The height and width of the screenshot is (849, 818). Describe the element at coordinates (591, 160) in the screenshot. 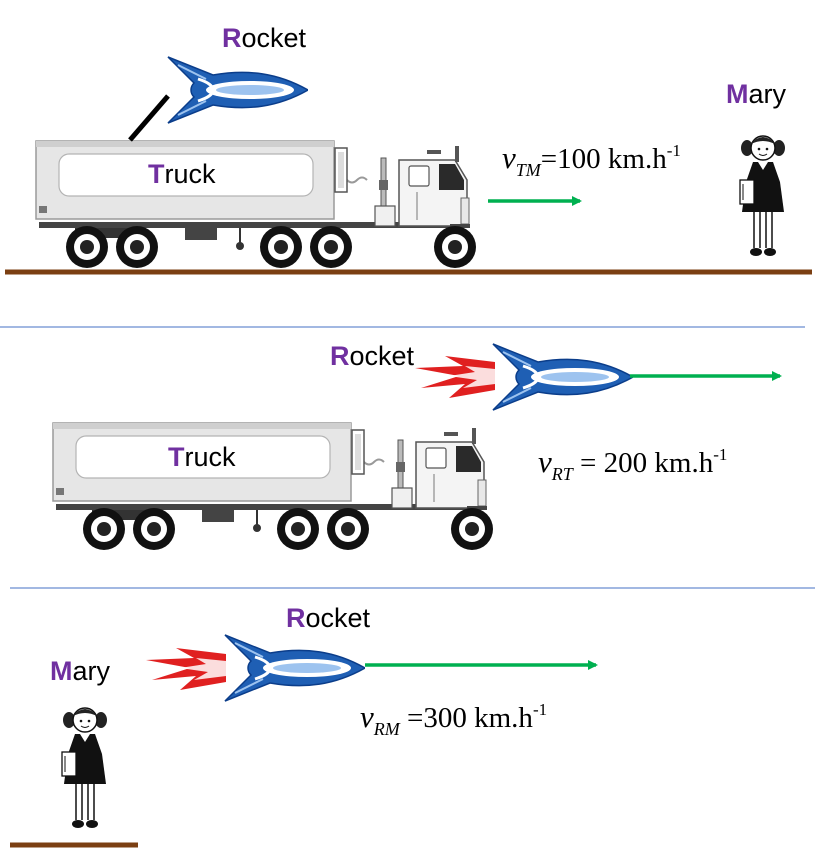

I see `velocity-equation: vTM=100 km.h-1` at that location.